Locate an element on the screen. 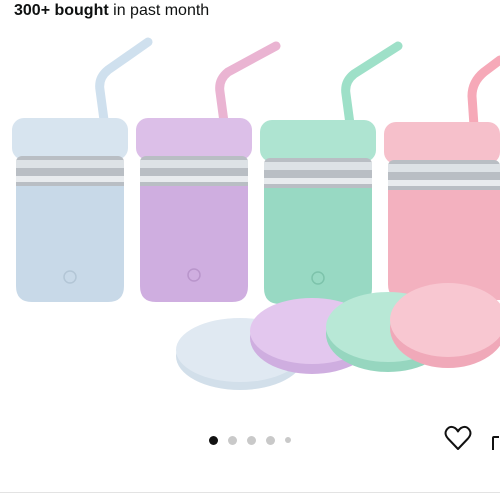 The height and width of the screenshot is (500, 500). purchase-banner: 300+ bought in past month is located at coordinates (111, 11).